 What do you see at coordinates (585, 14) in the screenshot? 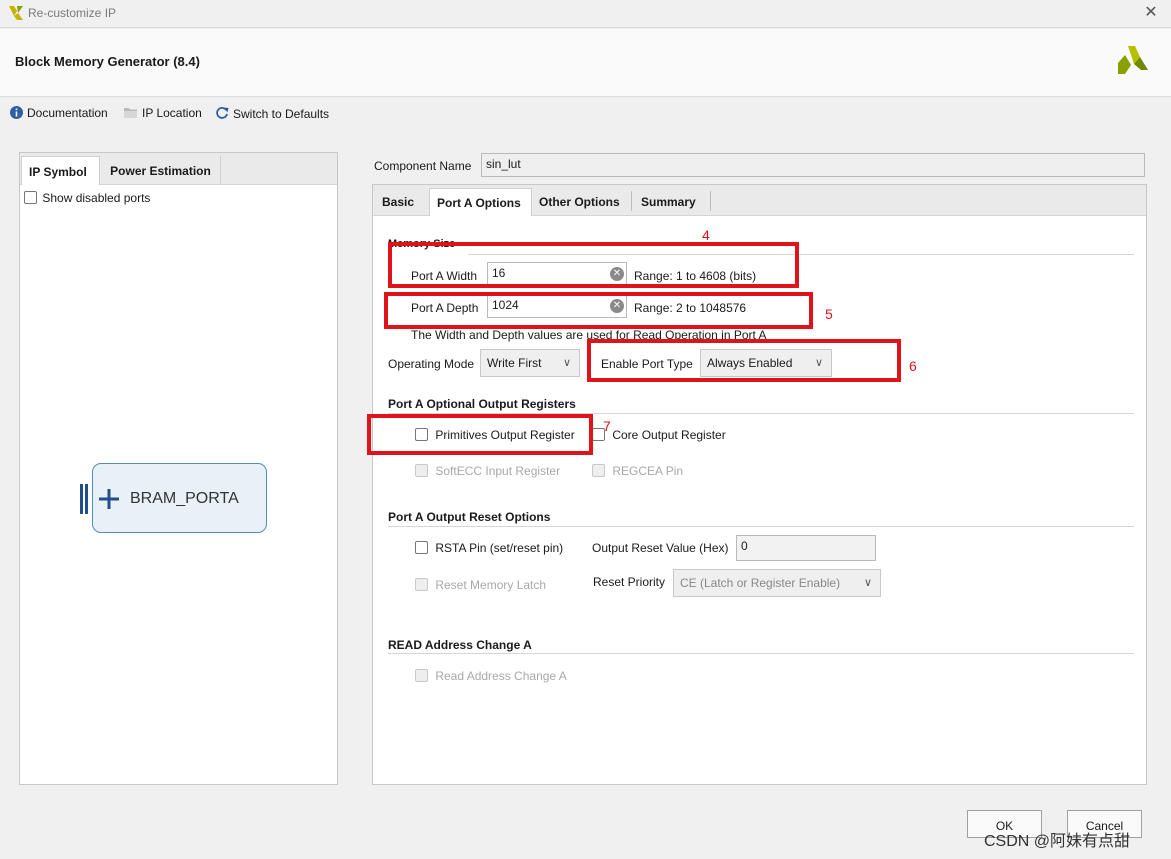
I see `window-titlebar: Re-customize IP ✕` at bounding box center [585, 14].